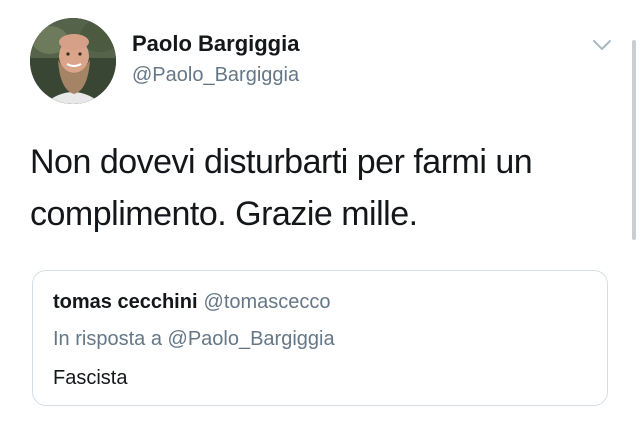  I want to click on quoted-tweet-header: tomas cecchini @tomascecco, so click(192, 302).